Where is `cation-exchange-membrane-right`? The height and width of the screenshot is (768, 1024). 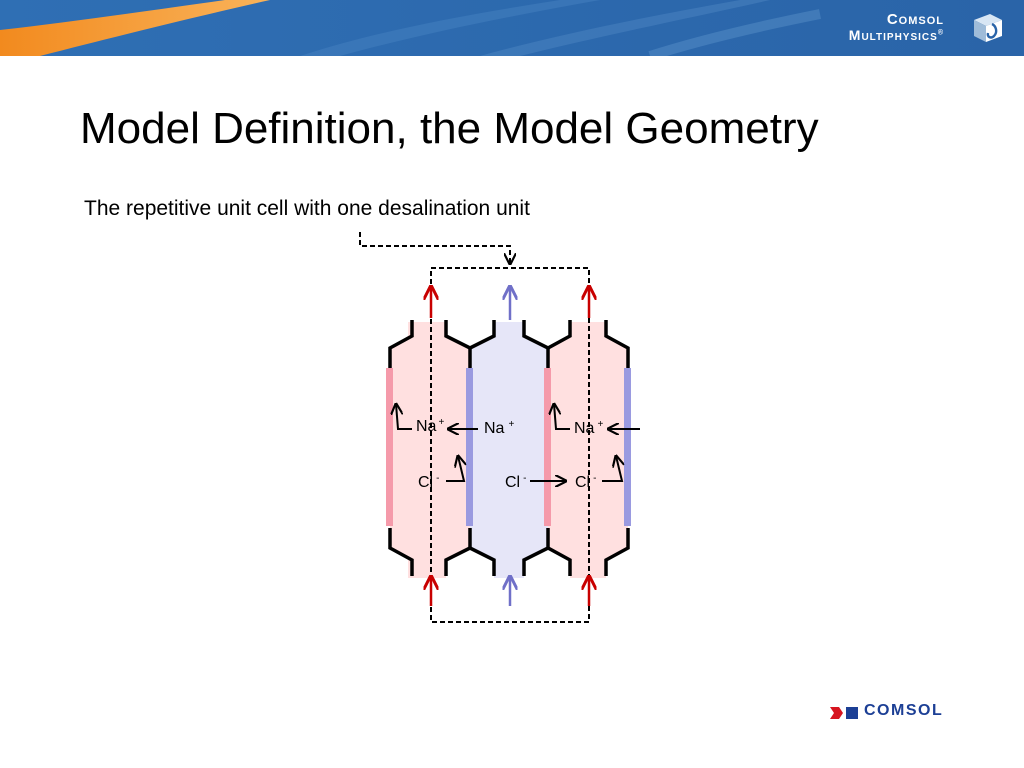 cation-exchange-membrane-right is located at coordinates (547, 447).